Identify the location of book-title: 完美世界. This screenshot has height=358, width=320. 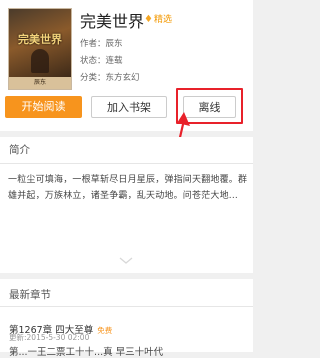
(112, 21).